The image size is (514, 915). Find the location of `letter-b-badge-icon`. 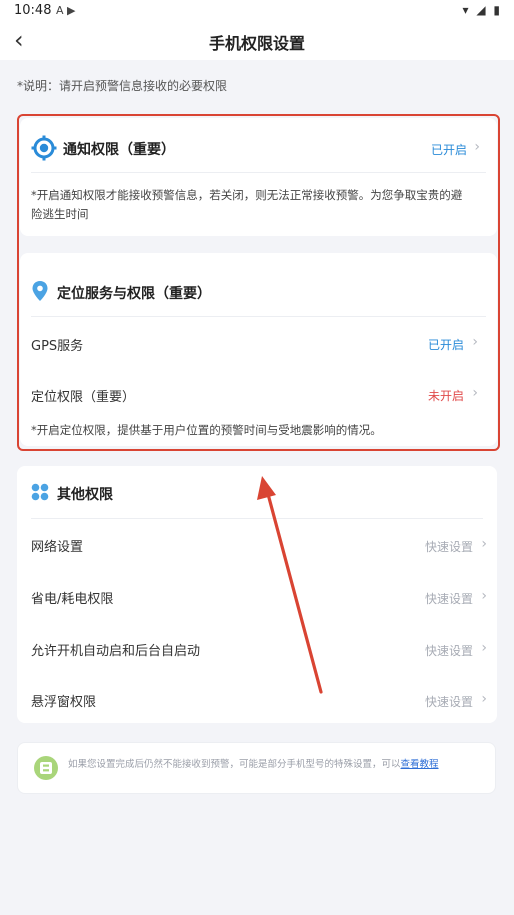

letter-b-badge-icon is located at coordinates (46, 768).